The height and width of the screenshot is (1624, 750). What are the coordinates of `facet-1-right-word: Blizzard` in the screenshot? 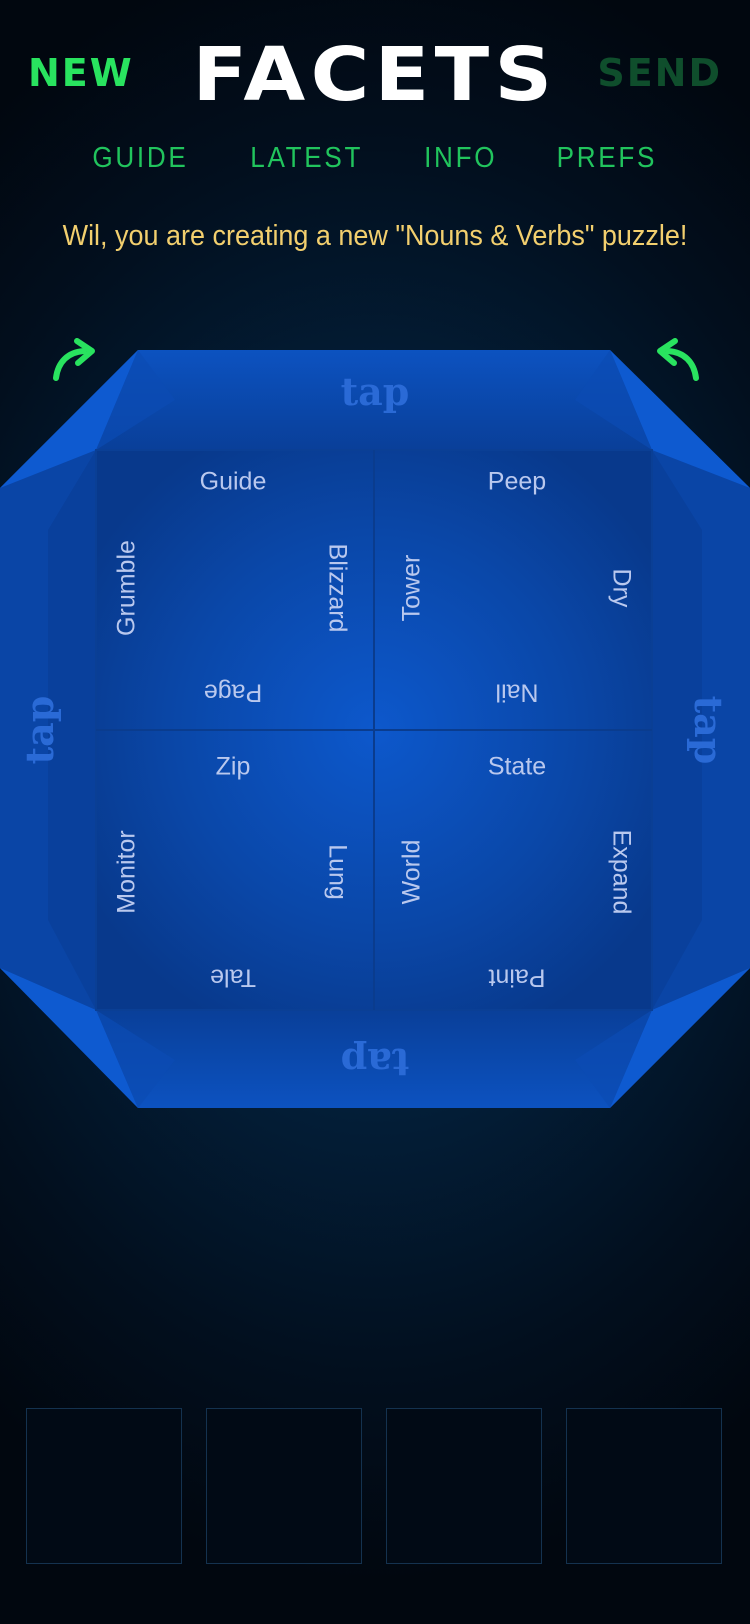 It's located at (338, 588).